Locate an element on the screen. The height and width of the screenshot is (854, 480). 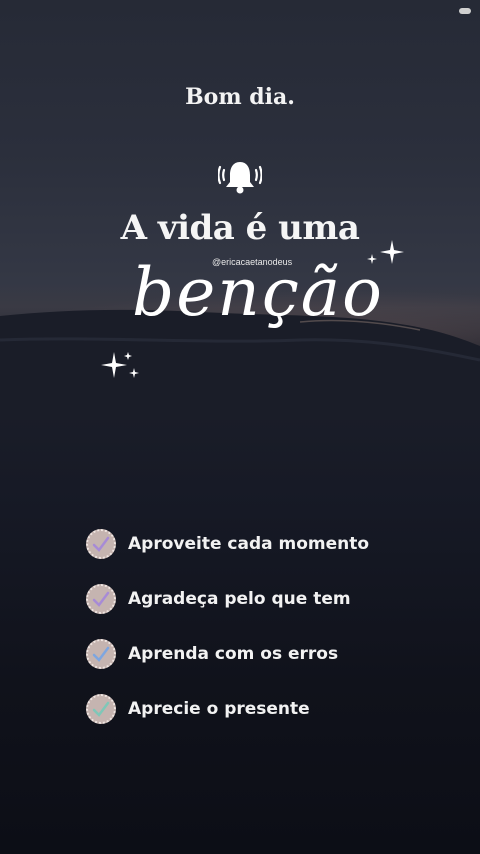
headline-title: A vida é uma is located at coordinates (240, 228).